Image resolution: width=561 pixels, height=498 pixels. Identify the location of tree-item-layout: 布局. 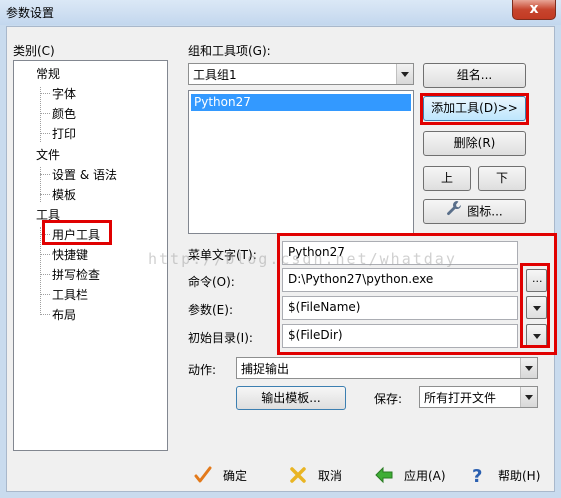
(64, 314).